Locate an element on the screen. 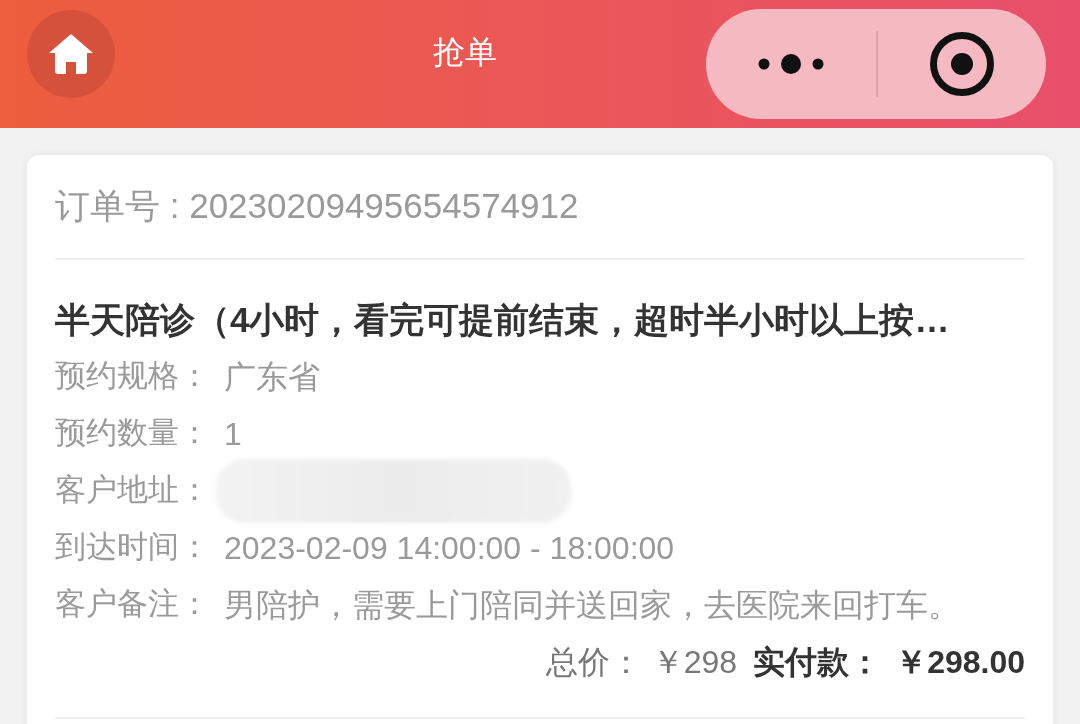  field-label: 到达时间： is located at coordinates (133, 547).